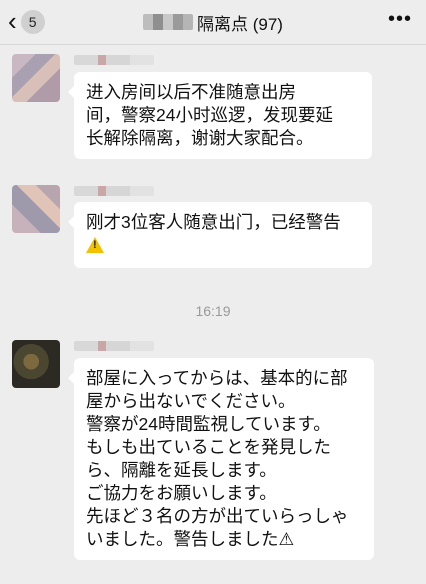 The height and width of the screenshot is (584, 426). I want to click on chat-title-text: 隔离点 (97), so click(240, 24).